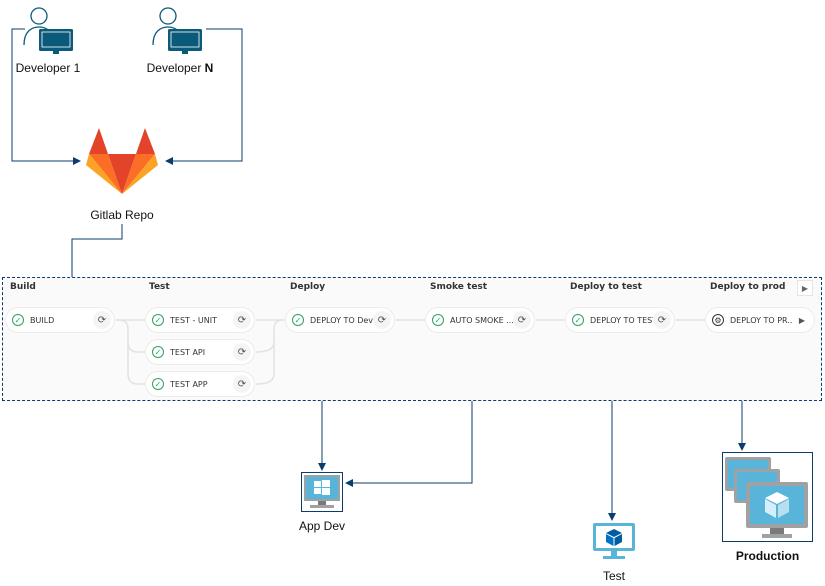 The width and height of the screenshot is (825, 586). I want to click on job-name: TEST - UNIT, so click(193, 320).